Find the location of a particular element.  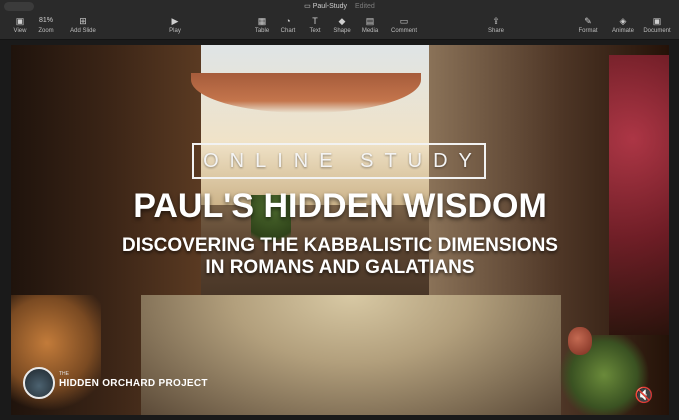

zoom-label: Zoom is located at coordinates (46, 31).